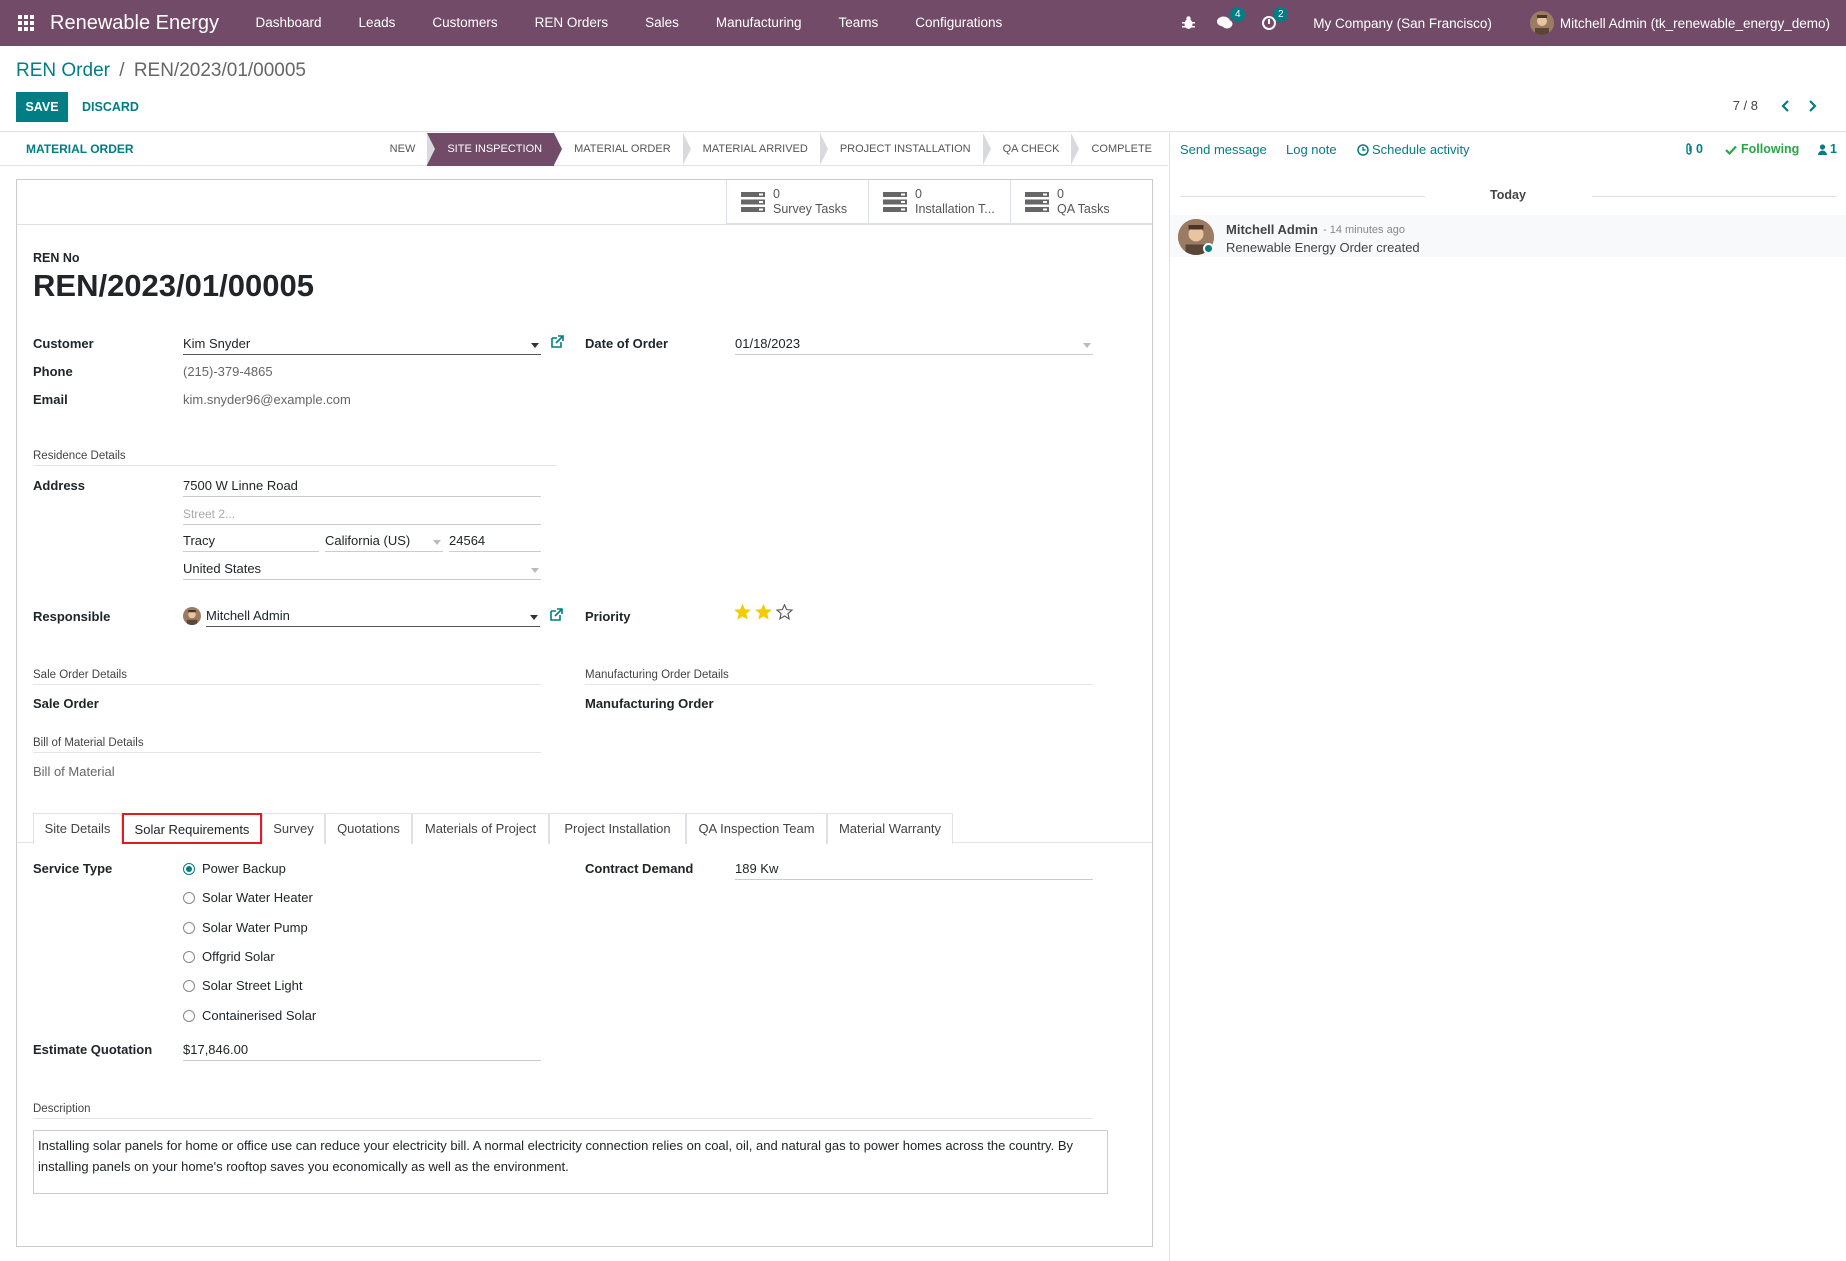  I want to click on discard-button: DISCARD, so click(110, 107).